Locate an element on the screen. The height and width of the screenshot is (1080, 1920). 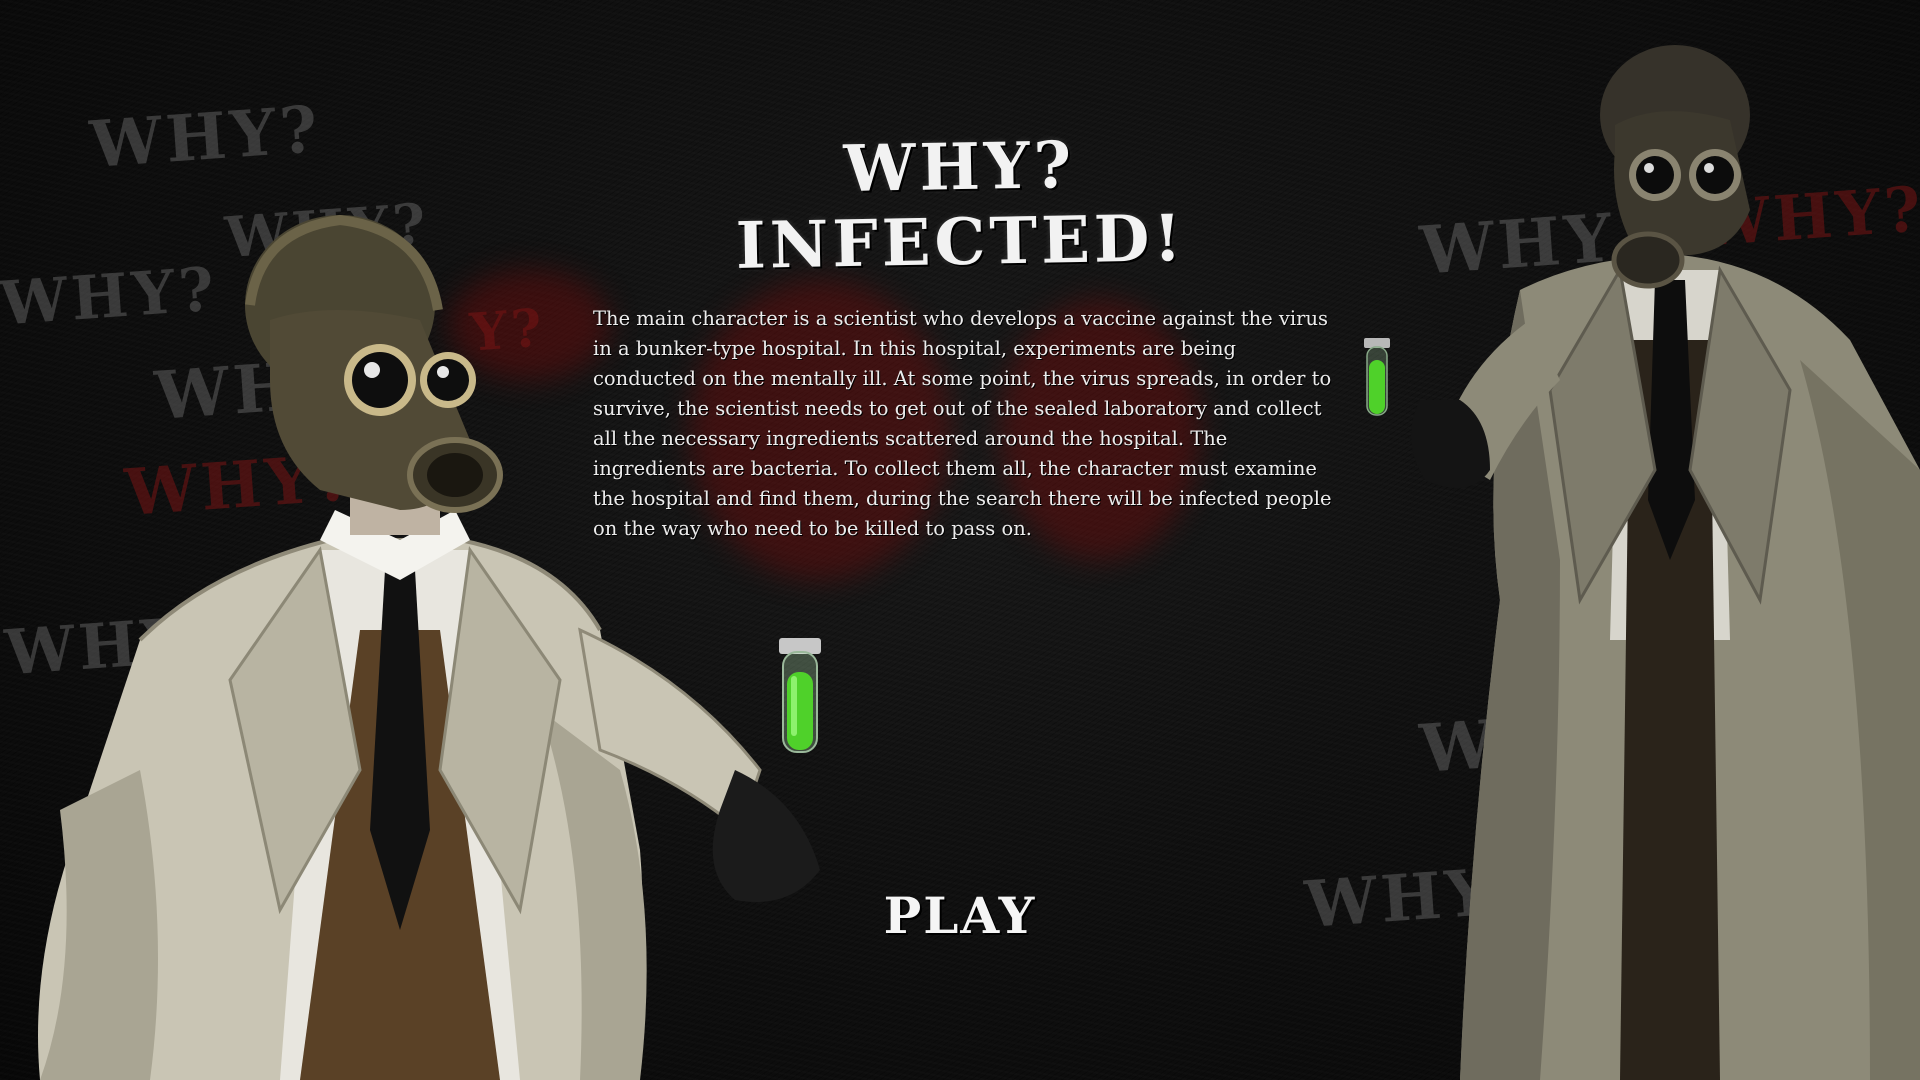
game-title: WHY? INFECTED! is located at coordinates (961, 205).